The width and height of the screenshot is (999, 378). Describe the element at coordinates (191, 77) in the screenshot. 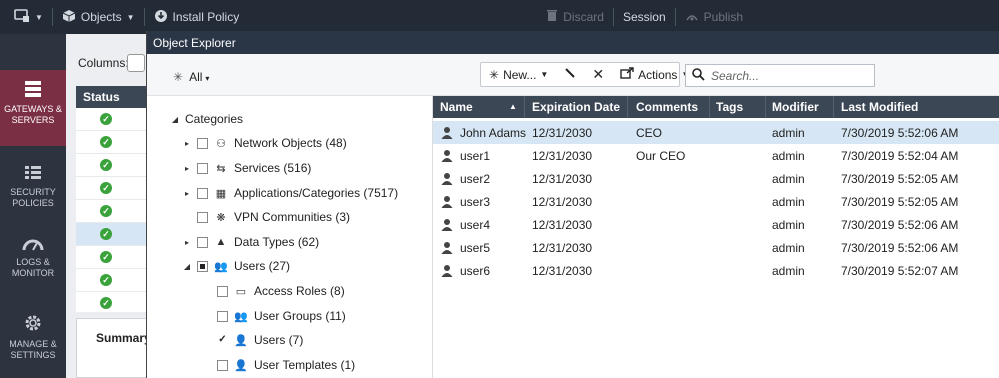

I see `filter-all-dropdown: ✳ All ▾` at that location.